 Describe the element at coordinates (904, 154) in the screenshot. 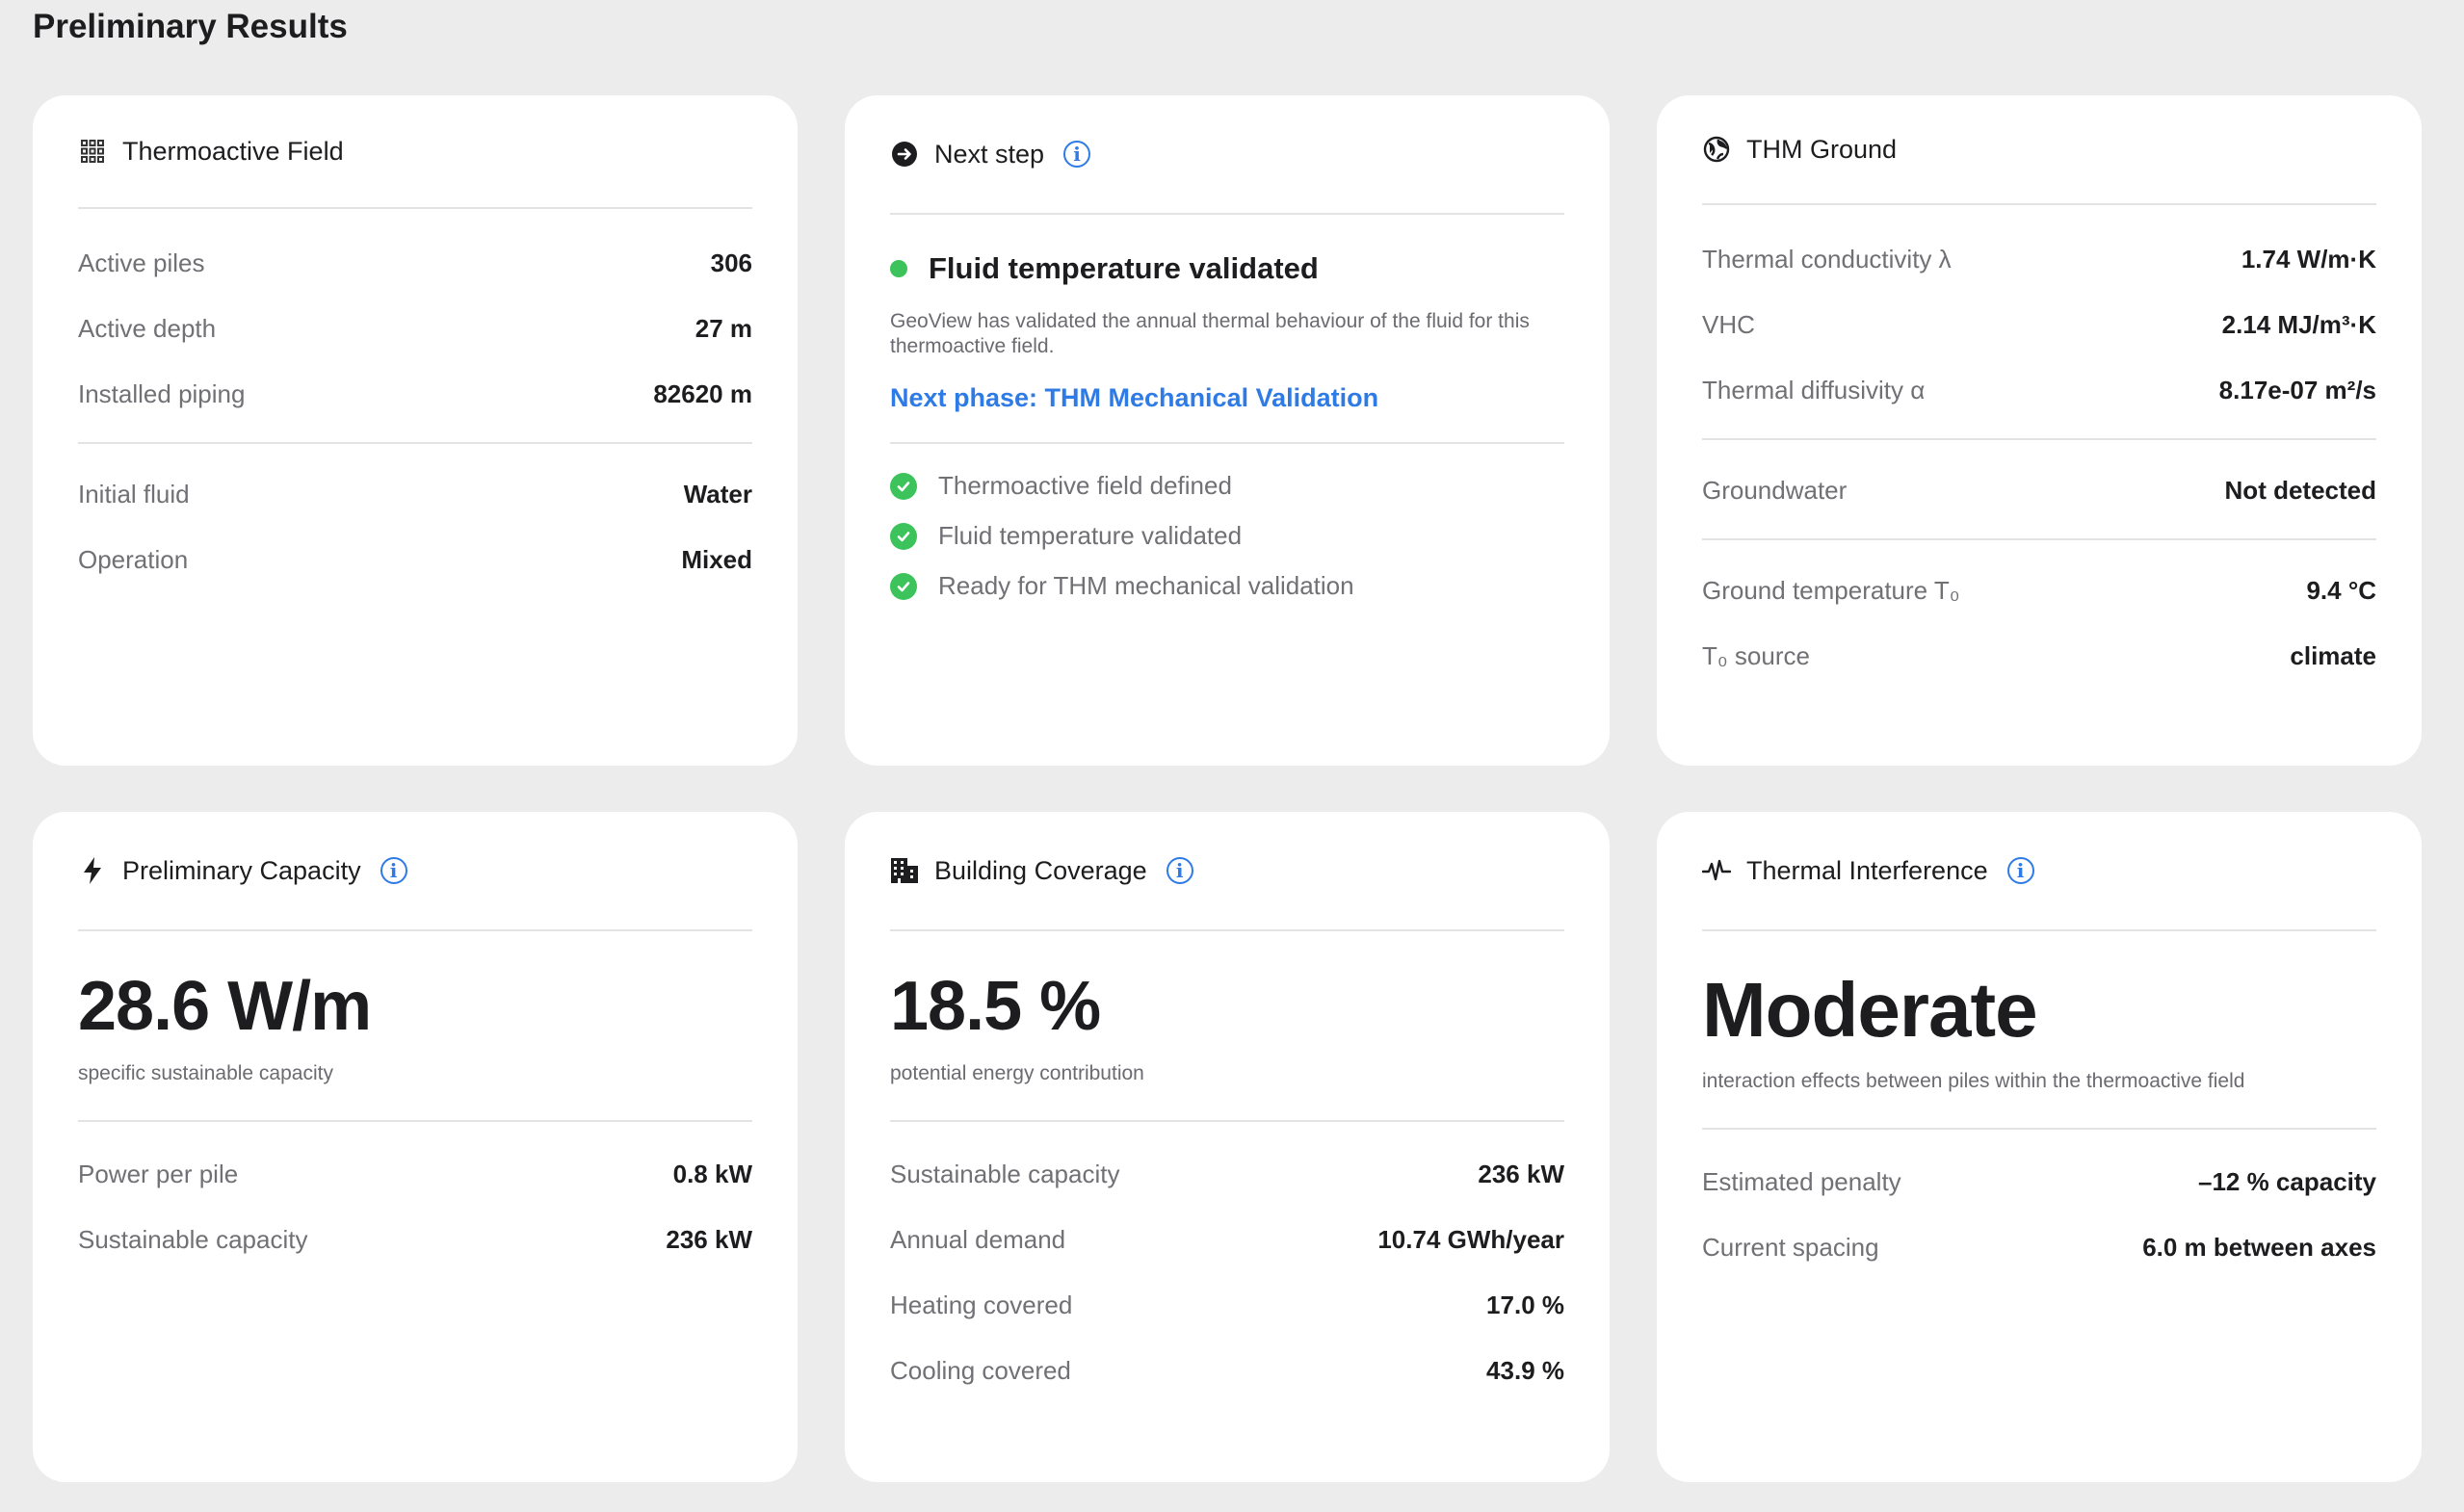

I see `arrow-circle-icon` at that location.